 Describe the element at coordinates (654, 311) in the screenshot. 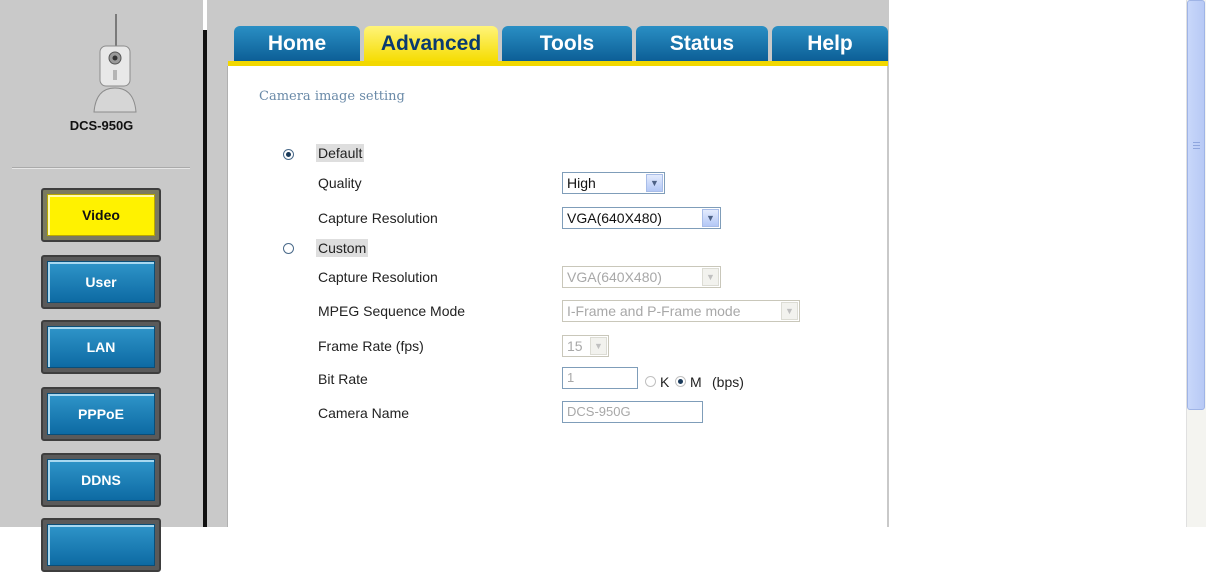

I see `mpeg-mode-value: I-Frame and P-Frame mode` at that location.